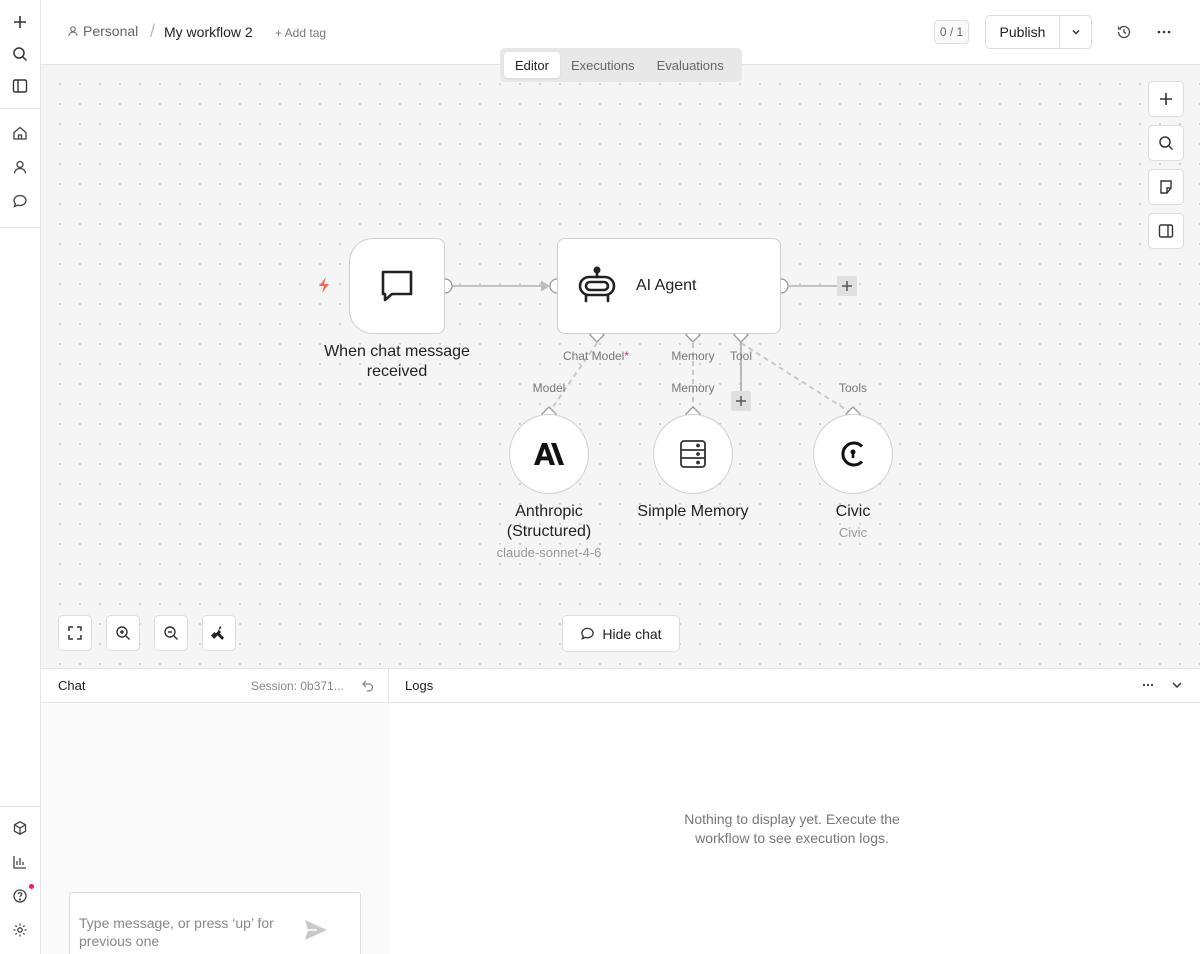  Describe the element at coordinates (397, 361) in the screenshot. I see `trigger-node-label: When chat message received` at that location.